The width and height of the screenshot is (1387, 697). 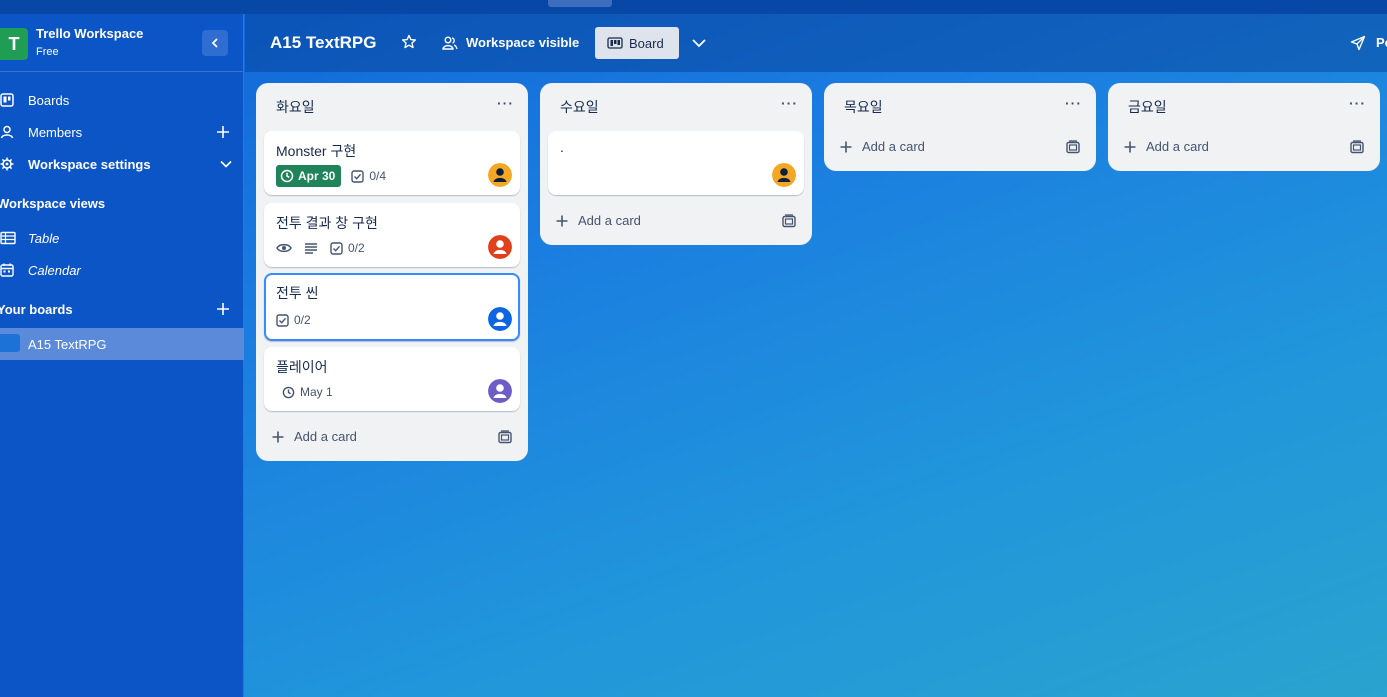 I want to click on sidebar-item-label: Boards, so click(x=49, y=100).